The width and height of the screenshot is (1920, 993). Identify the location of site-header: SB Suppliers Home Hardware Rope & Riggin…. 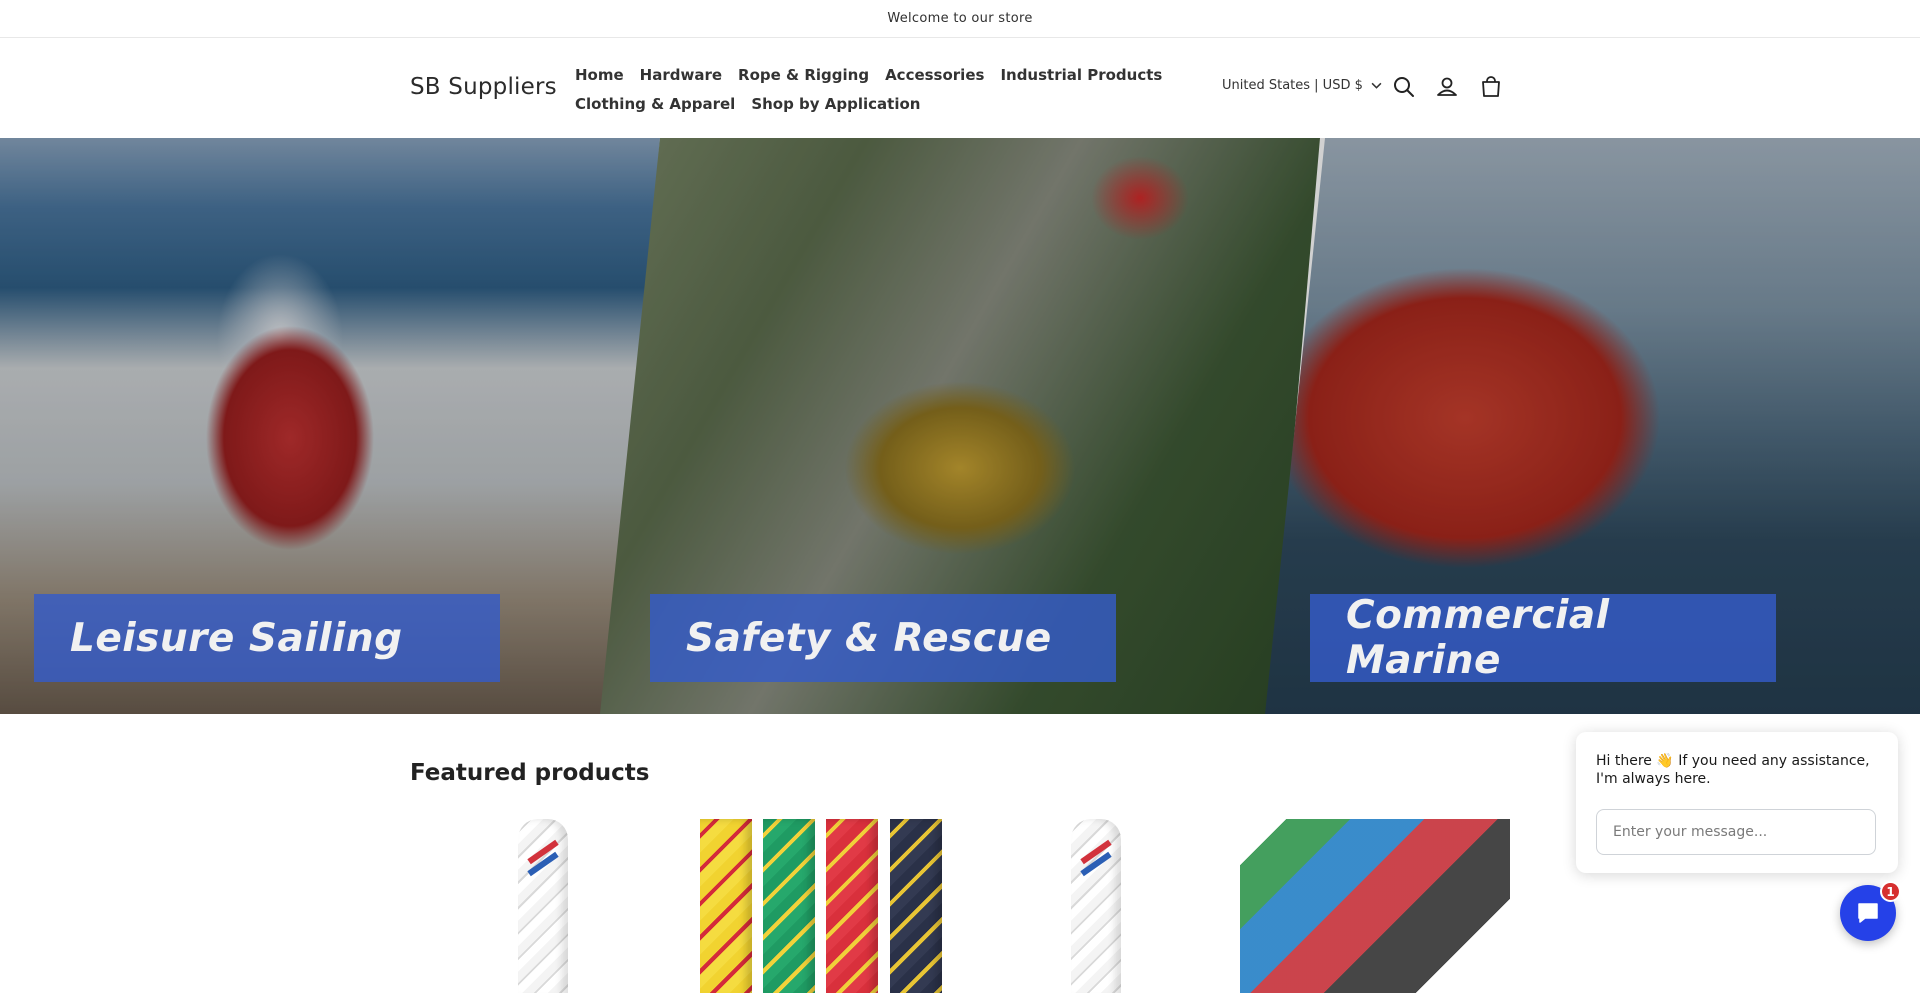
(960, 88).